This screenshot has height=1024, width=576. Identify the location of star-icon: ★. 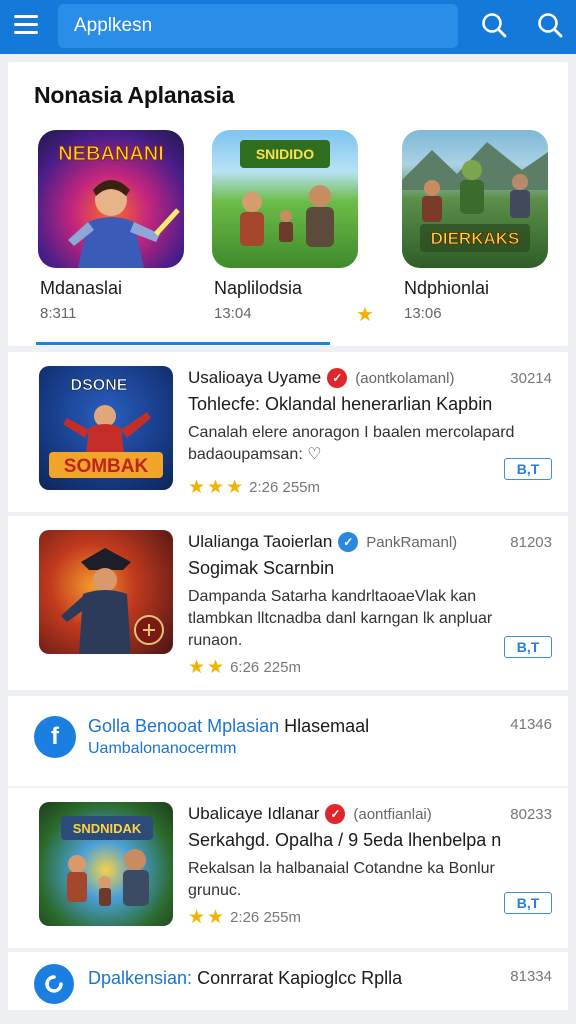
(365, 315).